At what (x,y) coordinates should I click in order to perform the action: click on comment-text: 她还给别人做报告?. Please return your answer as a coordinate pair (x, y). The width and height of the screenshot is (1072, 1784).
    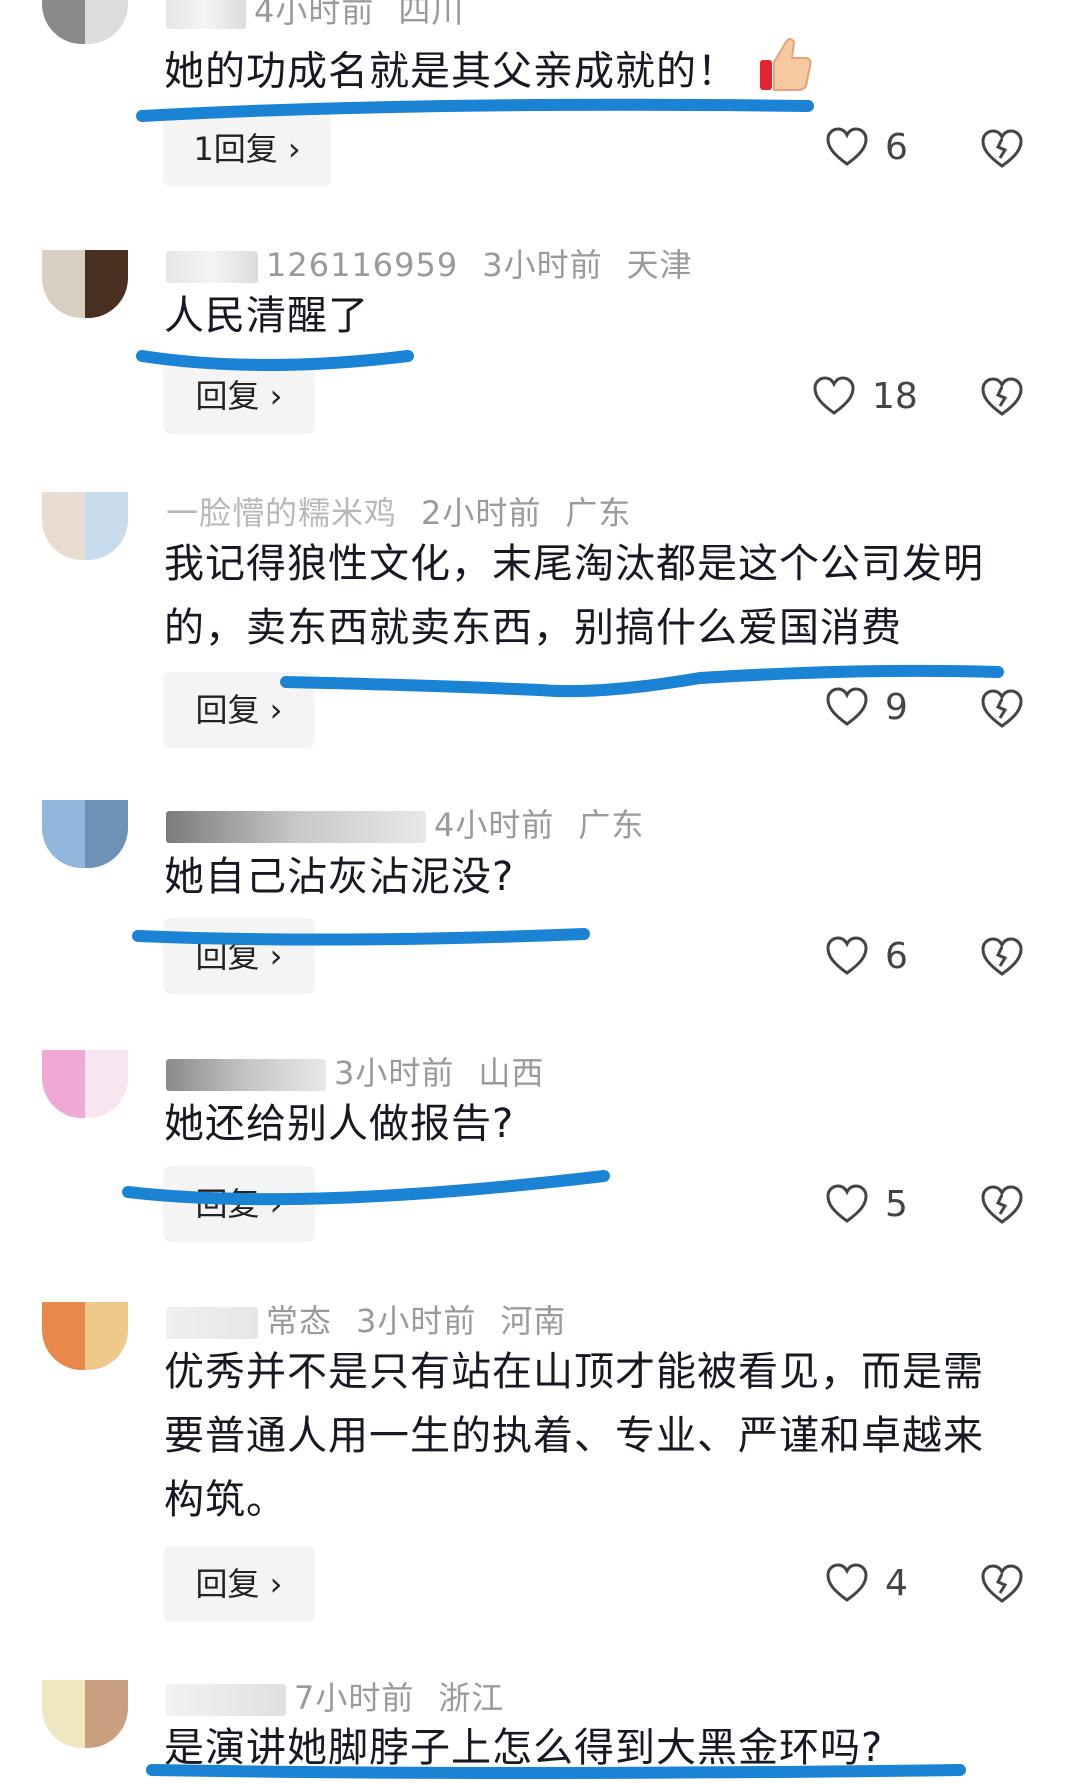
    Looking at the image, I should click on (339, 1124).